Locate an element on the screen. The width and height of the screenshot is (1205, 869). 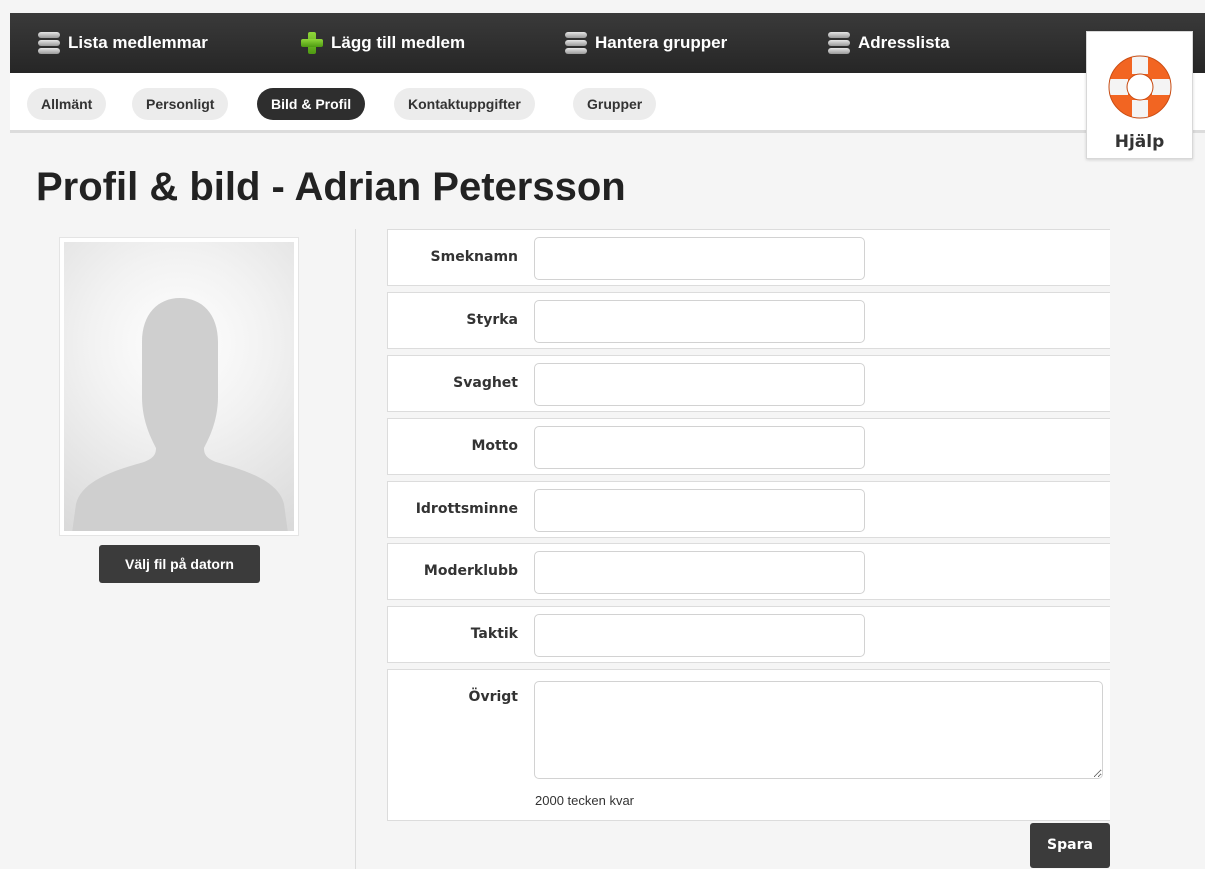
motto-input is located at coordinates (699, 447).